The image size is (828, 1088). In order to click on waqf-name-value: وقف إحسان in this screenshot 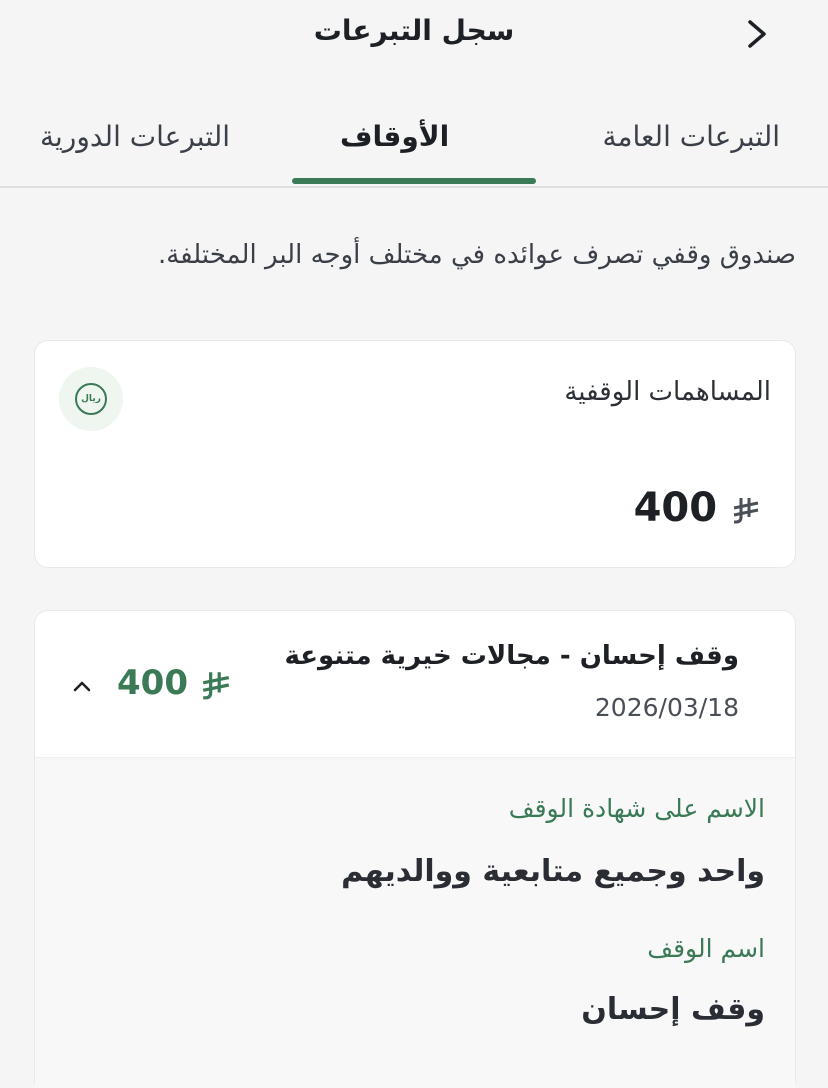, I will do `click(673, 1009)`.